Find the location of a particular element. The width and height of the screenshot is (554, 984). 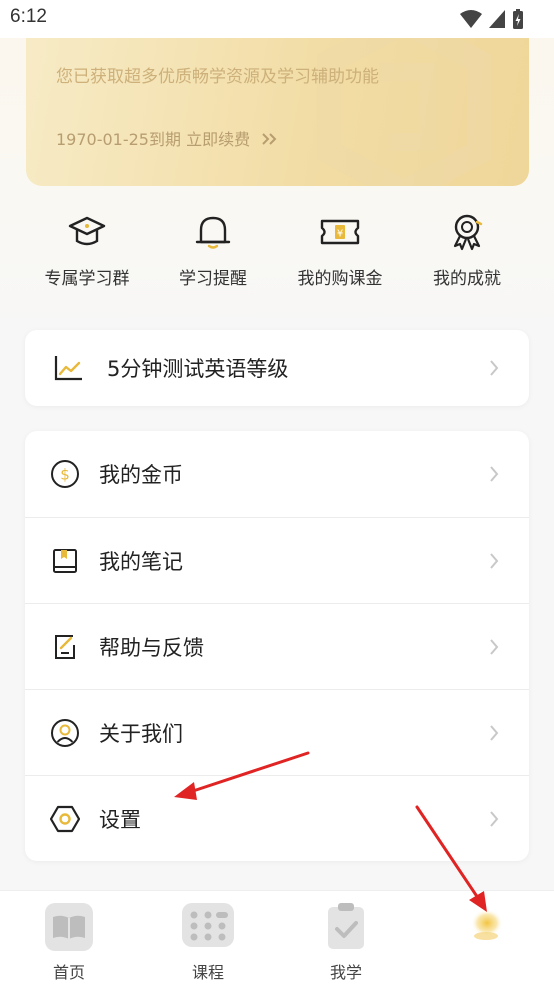

status-bar: 6:12 is located at coordinates (277, 19).